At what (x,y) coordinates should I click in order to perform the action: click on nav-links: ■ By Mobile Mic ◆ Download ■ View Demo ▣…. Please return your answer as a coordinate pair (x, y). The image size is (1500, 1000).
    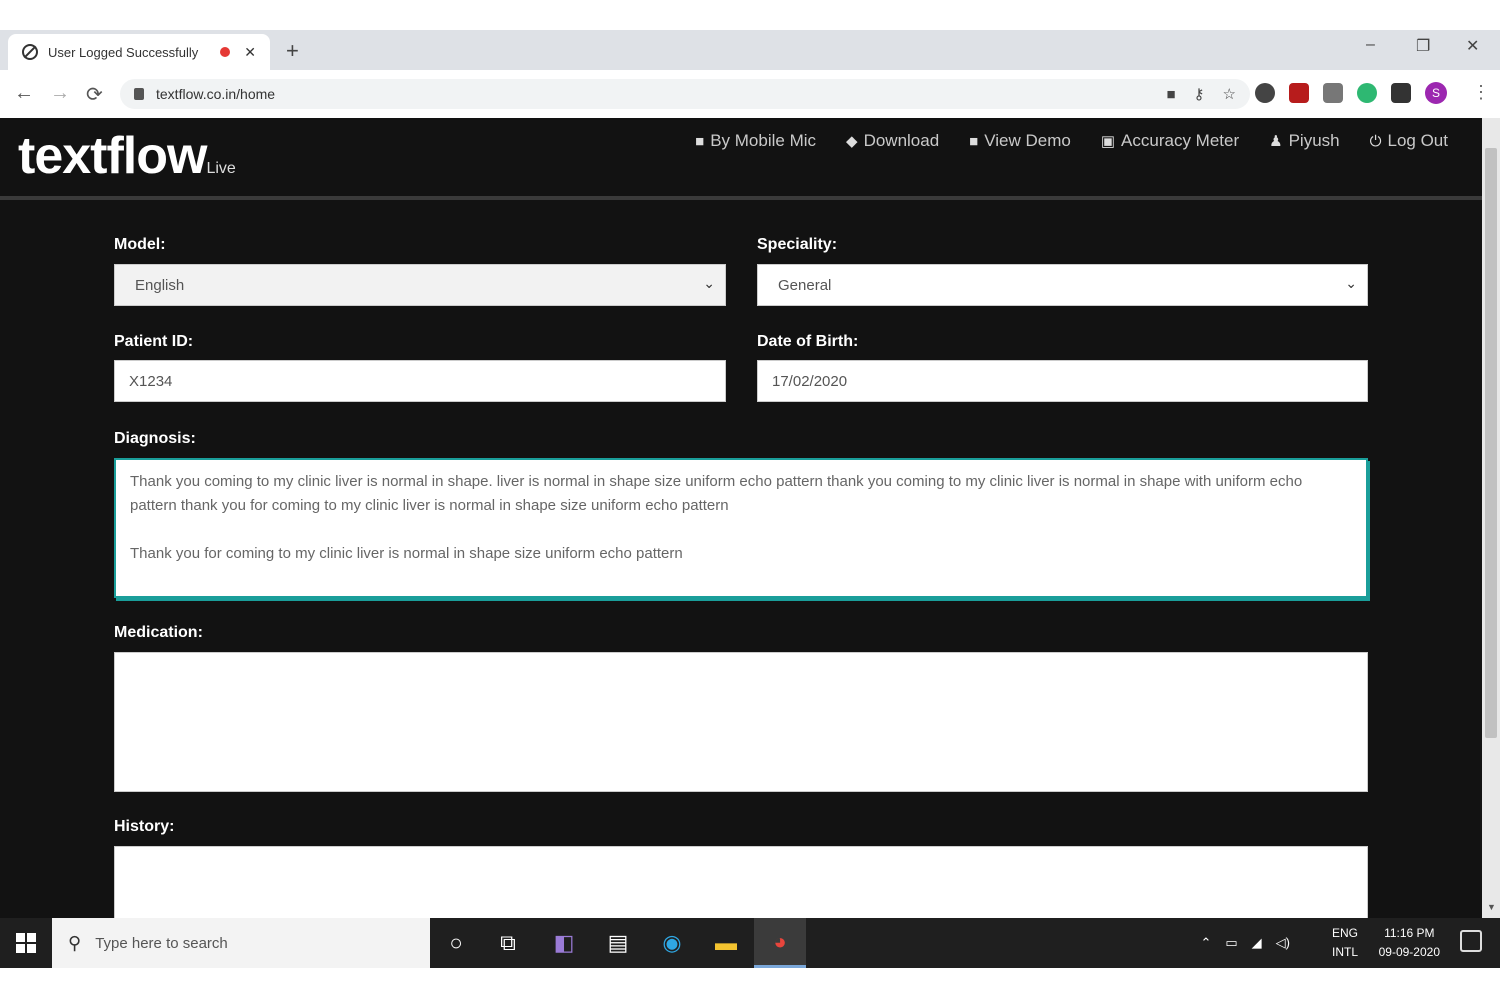
    Looking at the image, I should click on (1071, 141).